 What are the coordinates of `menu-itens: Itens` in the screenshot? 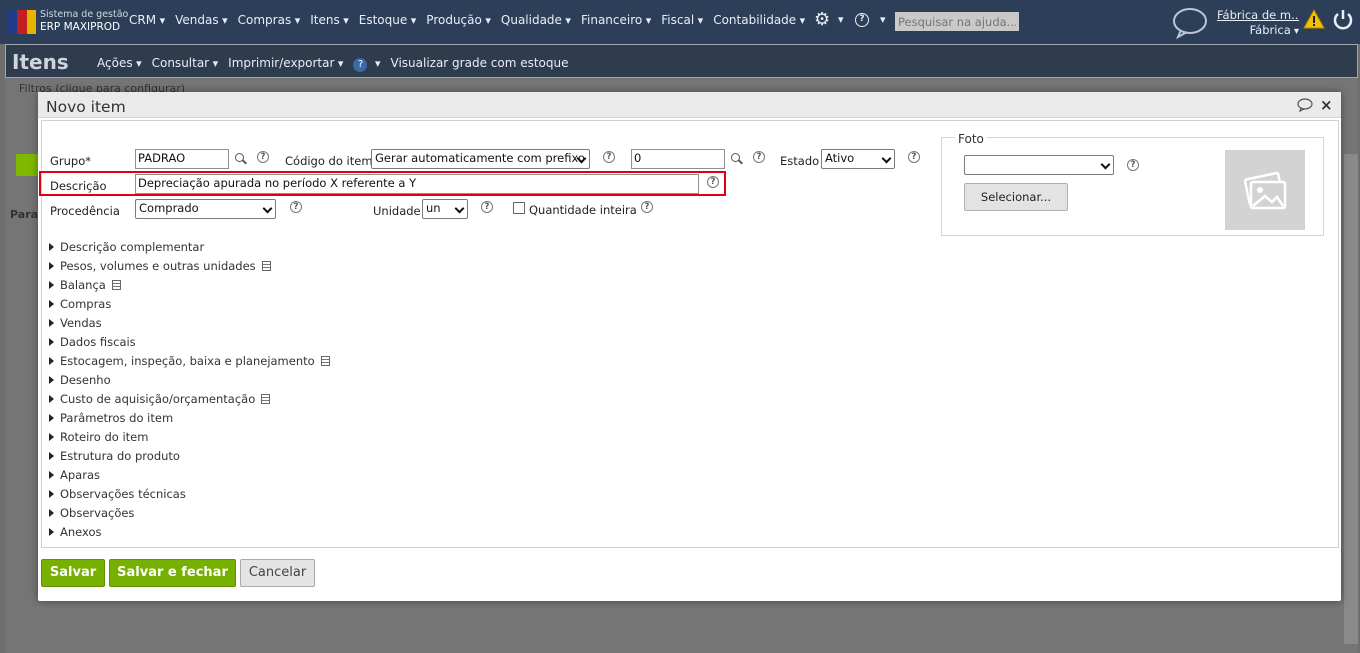 It's located at (329, 20).